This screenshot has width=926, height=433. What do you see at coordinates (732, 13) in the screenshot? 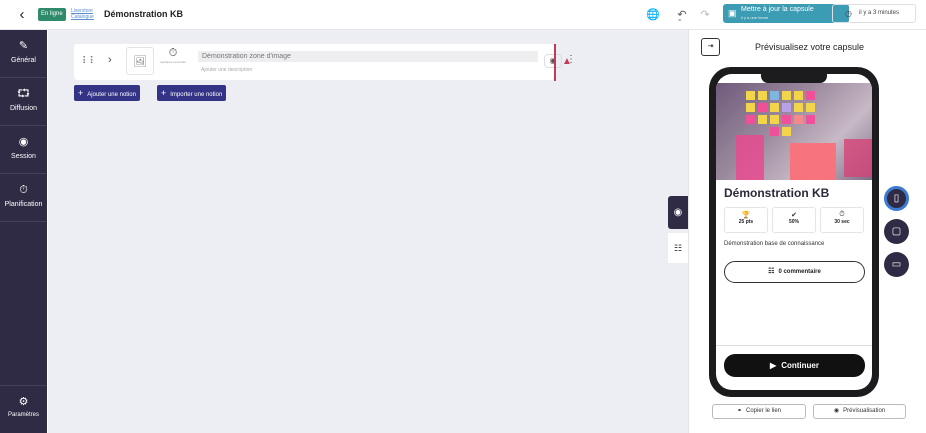
I see `save-icon: ▣` at bounding box center [732, 13].